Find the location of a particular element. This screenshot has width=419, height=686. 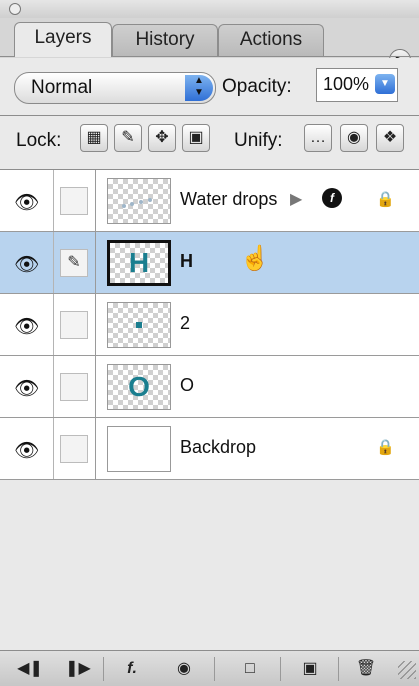

unify-visibility-icon: ◉ is located at coordinates (354, 138).